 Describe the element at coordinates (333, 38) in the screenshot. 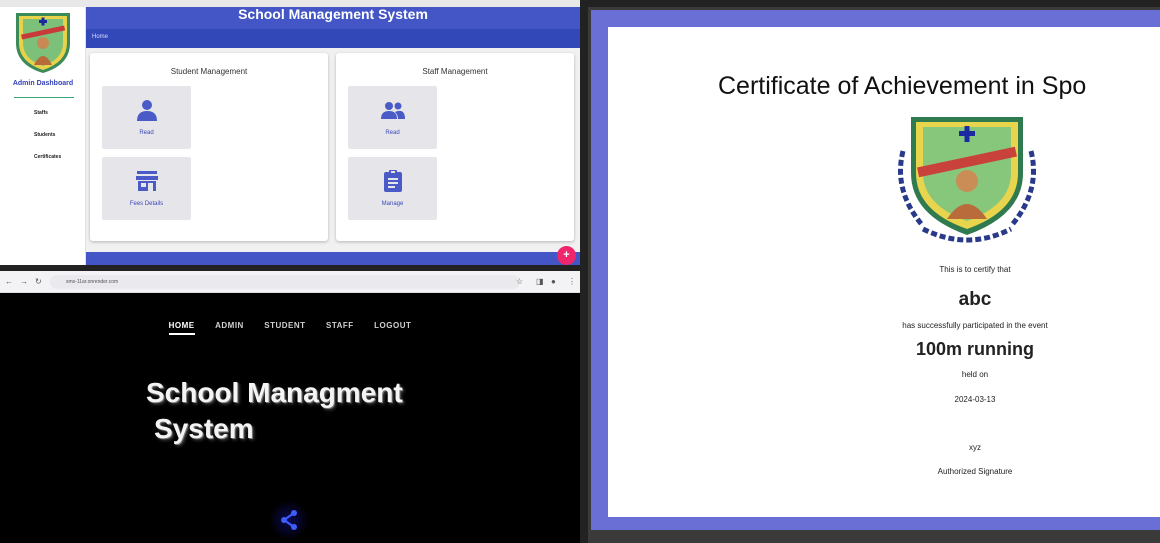

I see `breadcrumb: Home` at that location.